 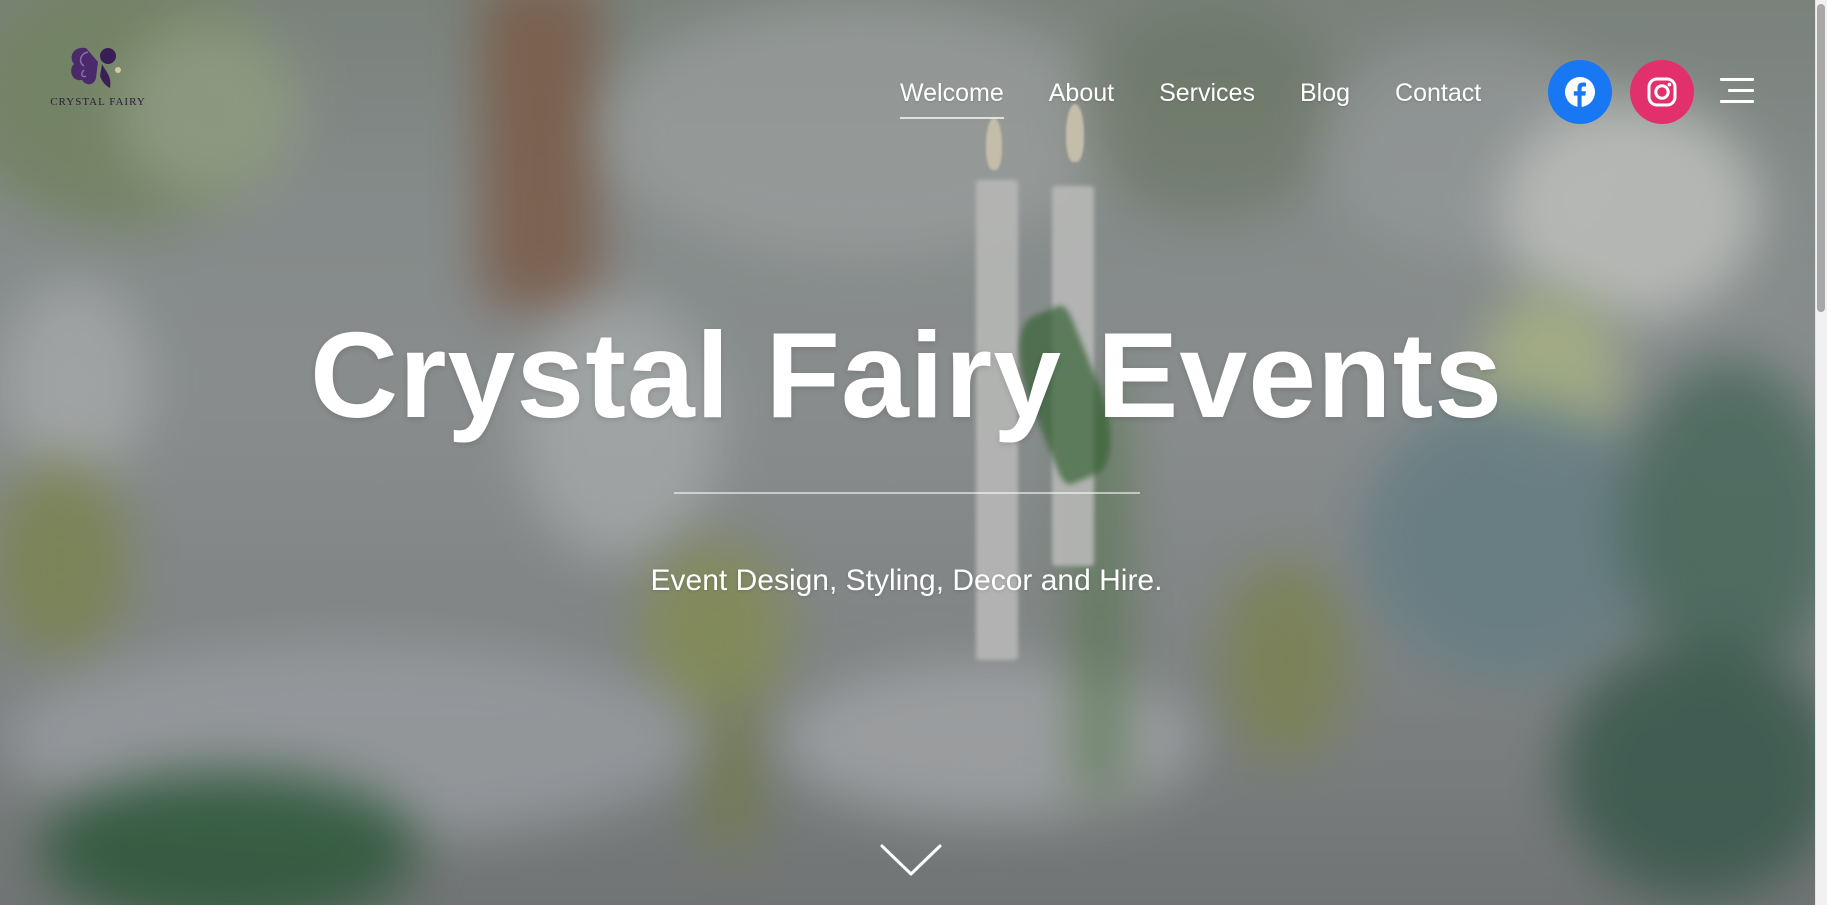 I want to click on scroll-down-button, so click(x=911, y=860).